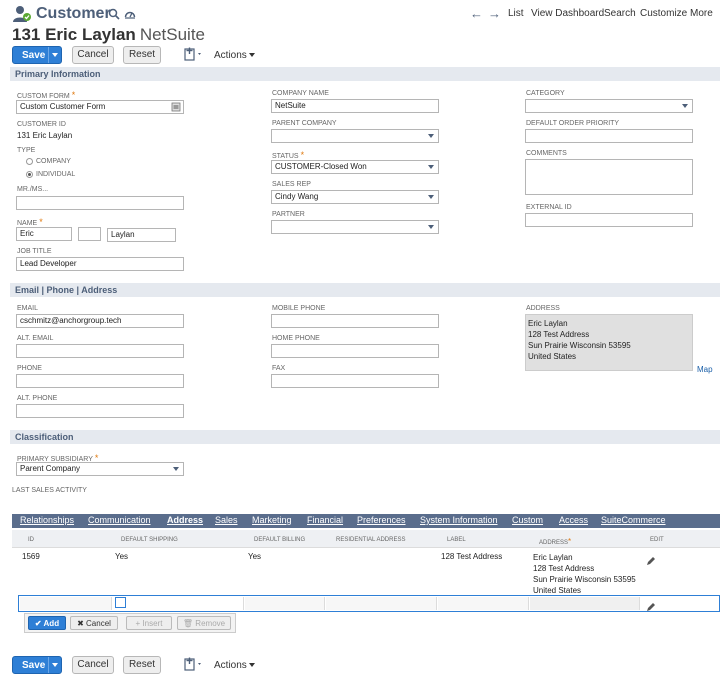 The height and width of the screenshot is (680, 720). I want to click on primary-subsidiary-select: Parent Company, so click(100, 469).